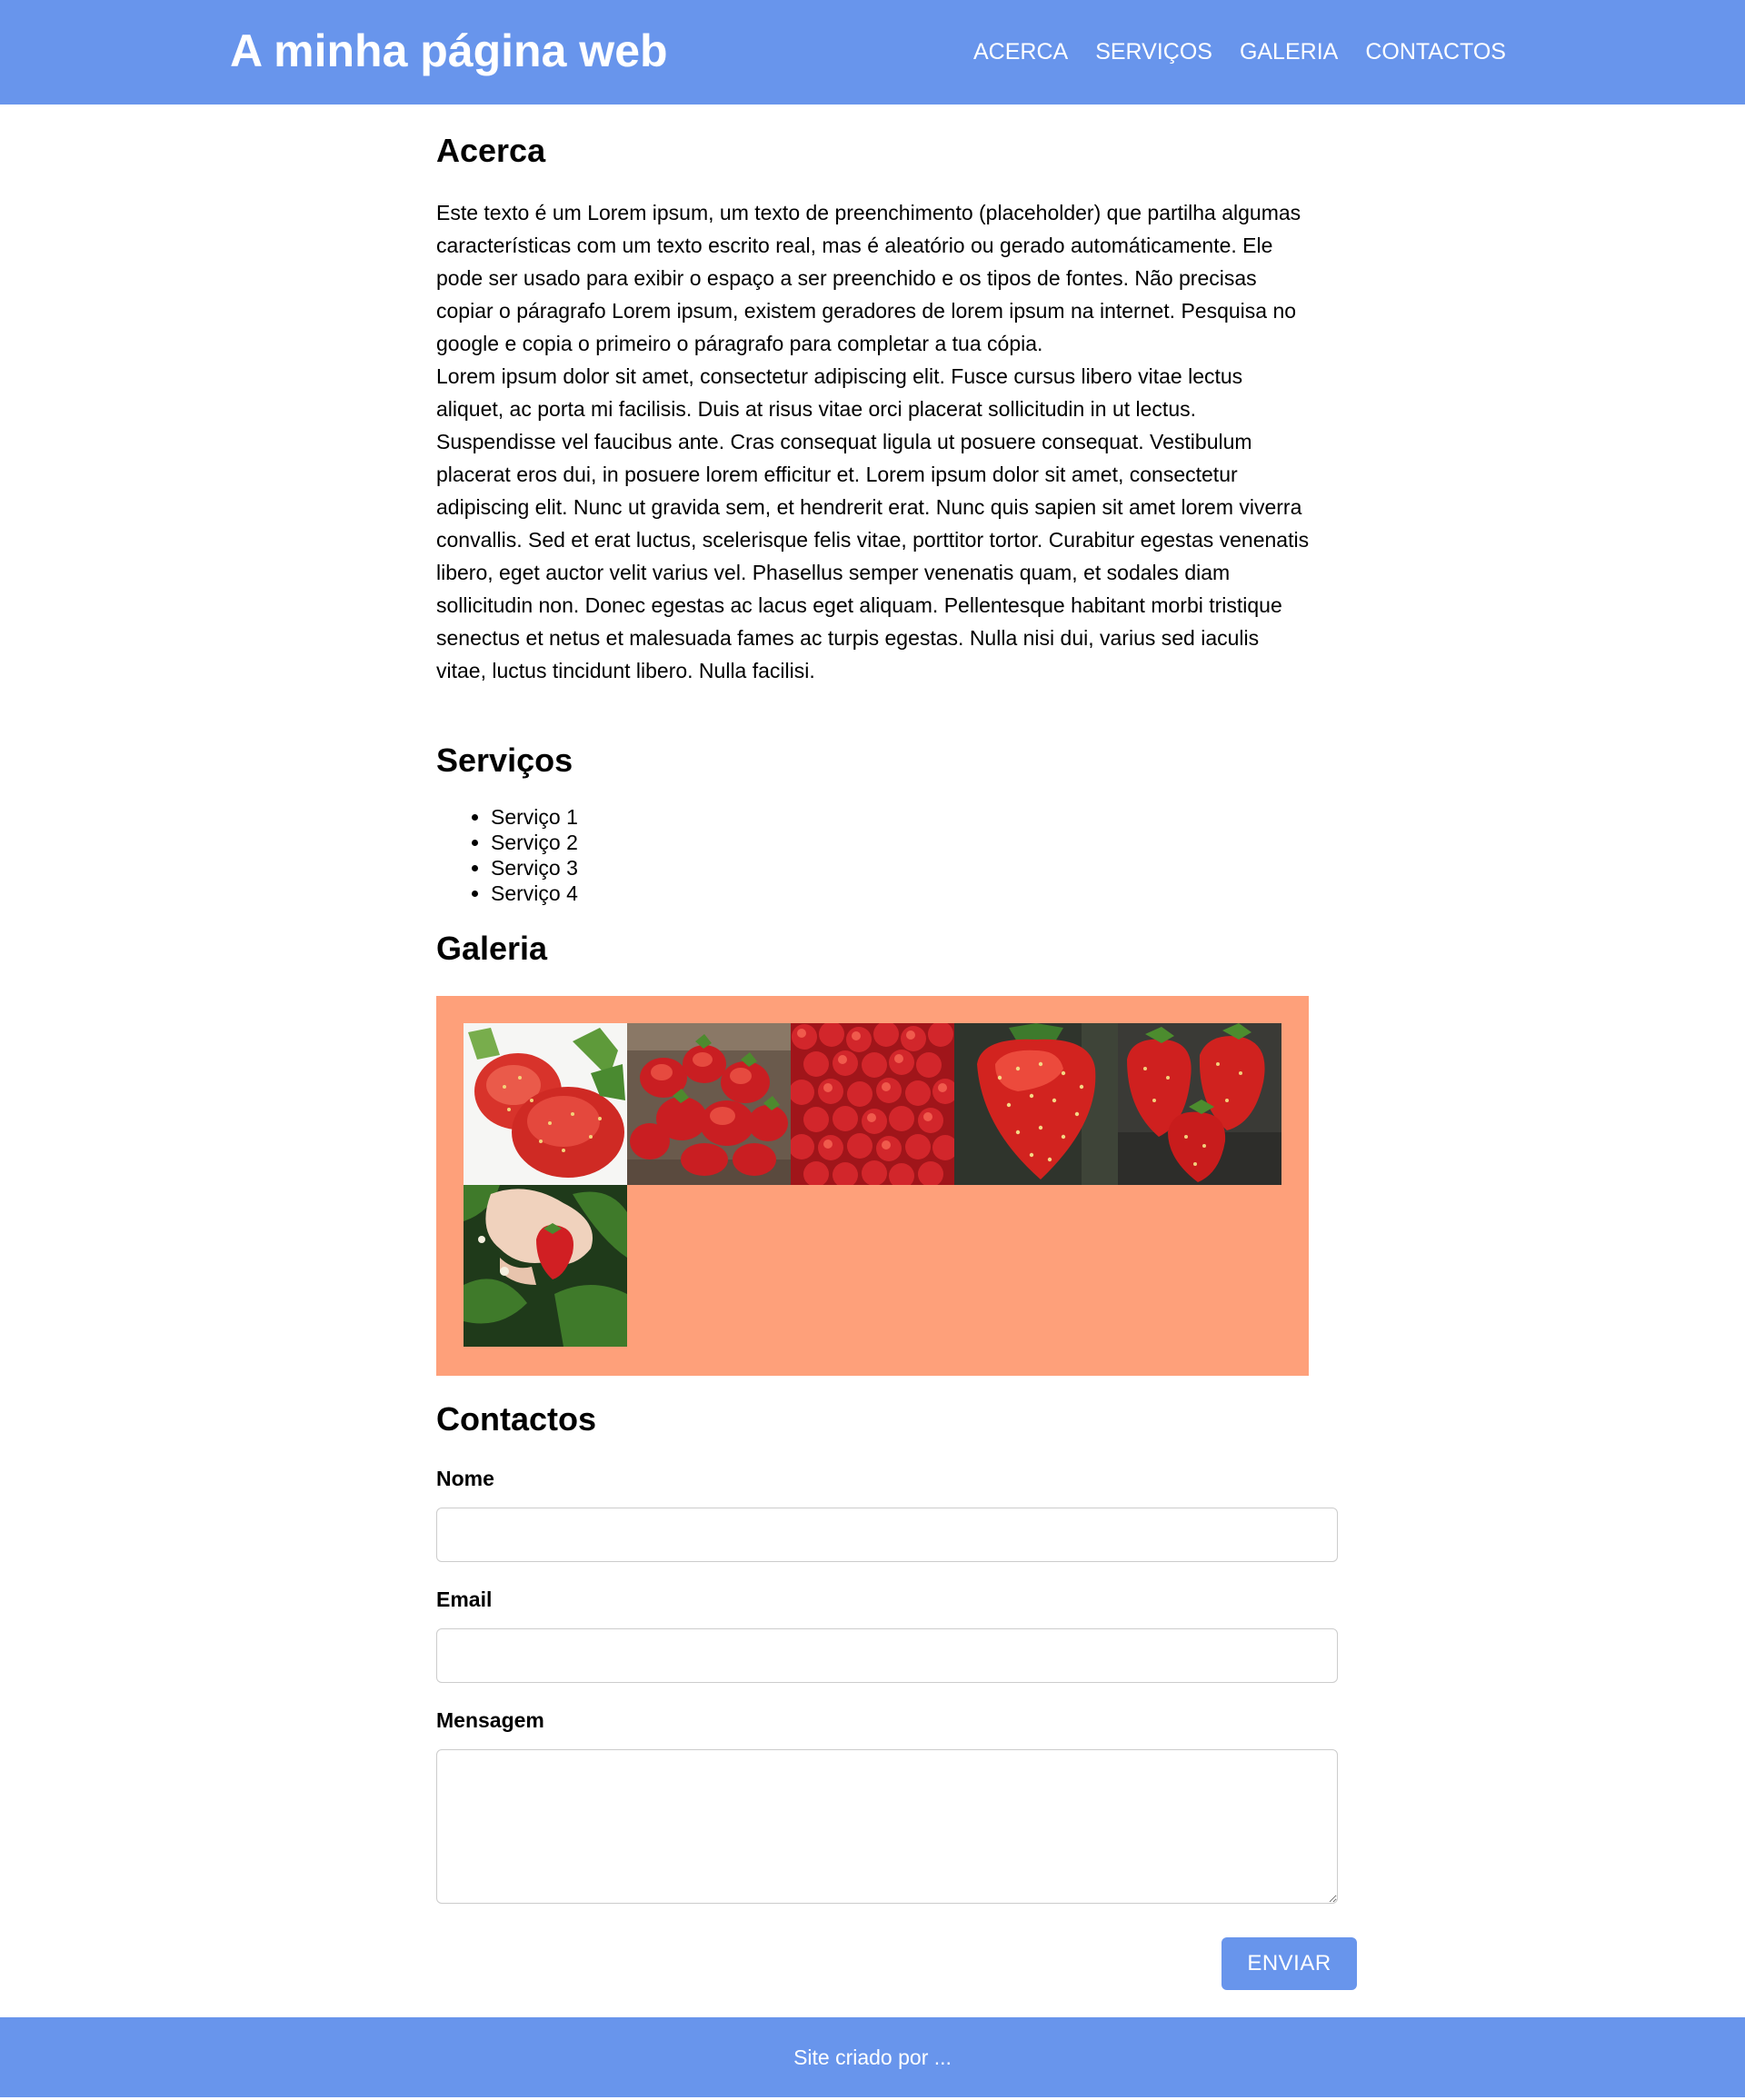 This screenshot has height=2100, width=1745. What do you see at coordinates (534, 842) in the screenshot?
I see `service-item: Serviço 2` at bounding box center [534, 842].